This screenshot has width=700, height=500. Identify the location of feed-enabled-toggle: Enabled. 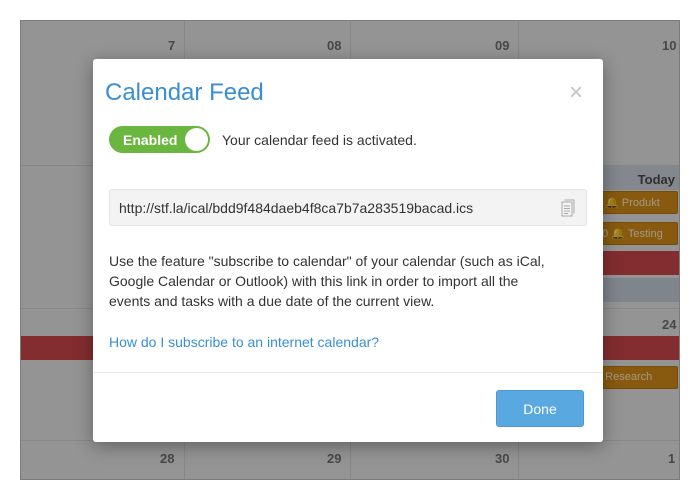
(159, 139).